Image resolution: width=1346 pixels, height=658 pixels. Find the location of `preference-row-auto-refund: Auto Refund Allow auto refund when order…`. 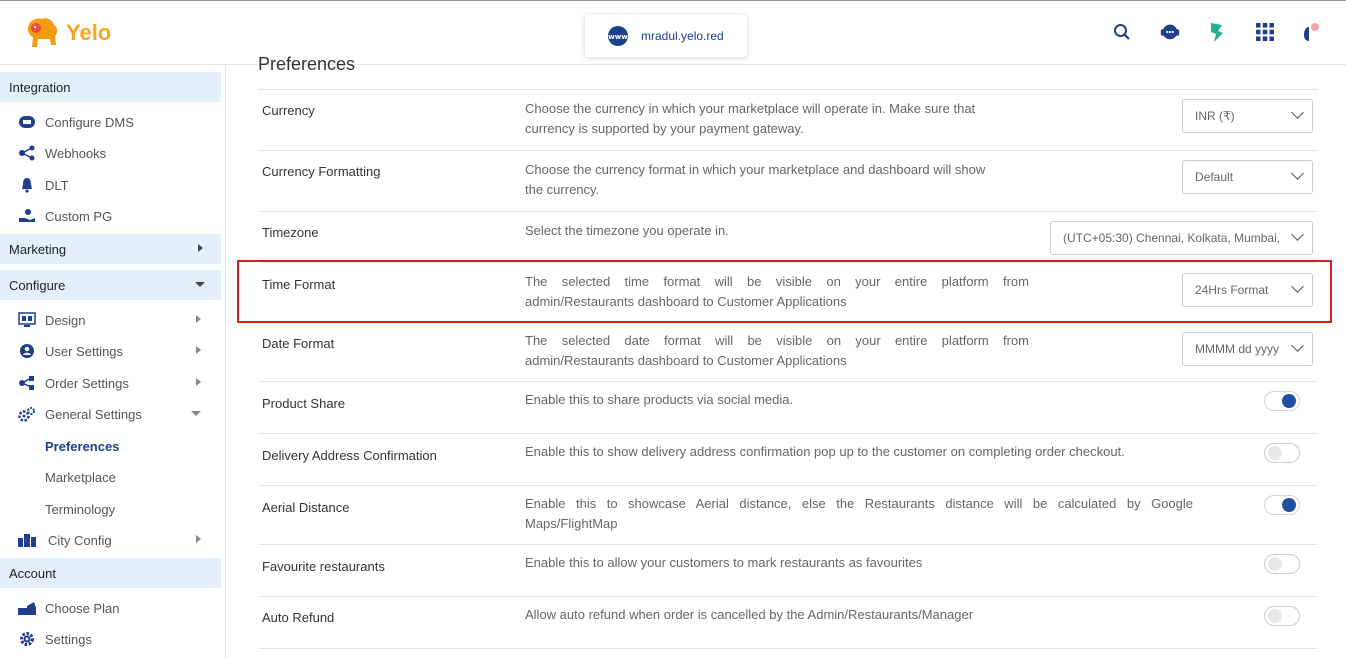

preference-row-auto-refund: Auto Refund Allow auto refund when order… is located at coordinates (788, 623).